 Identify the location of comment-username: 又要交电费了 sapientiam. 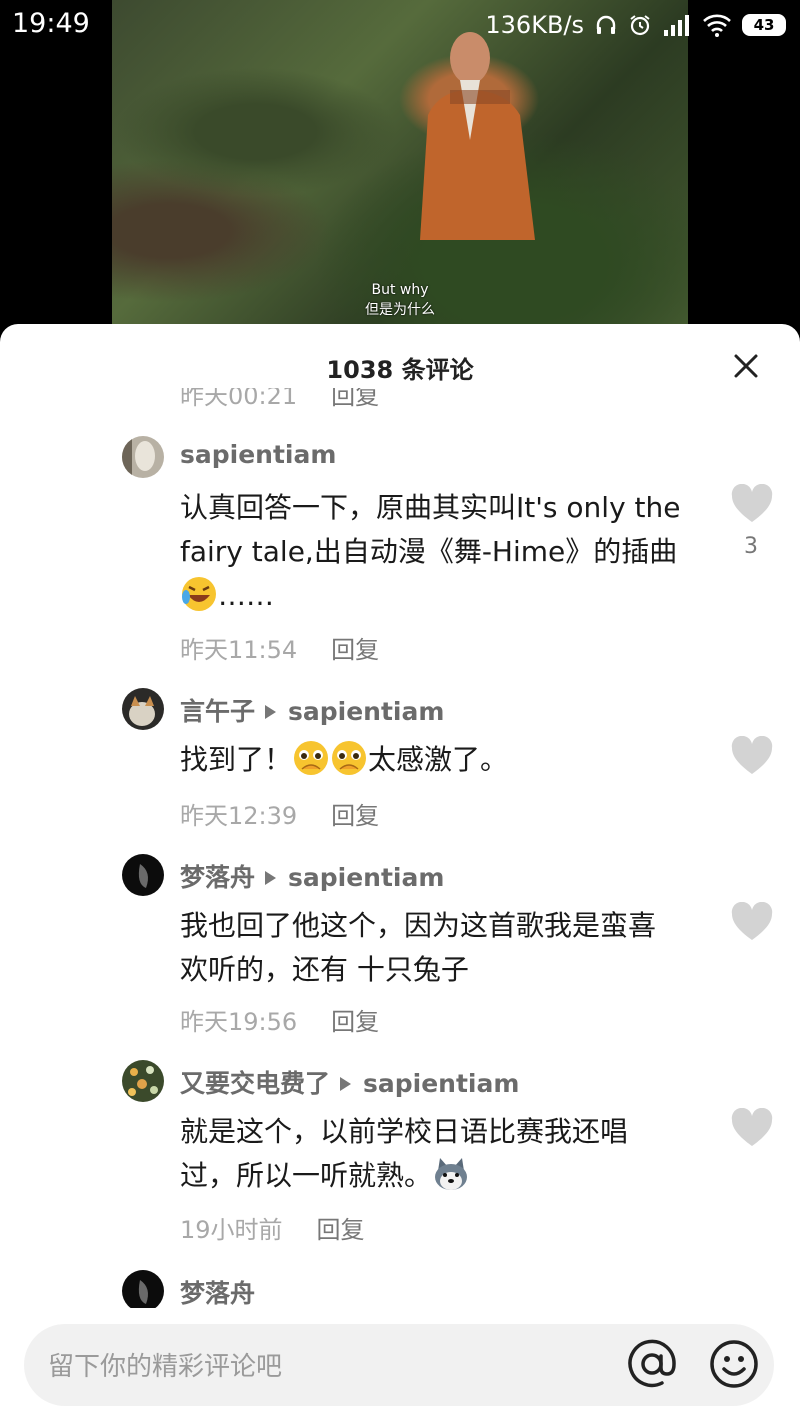
(349, 1082).